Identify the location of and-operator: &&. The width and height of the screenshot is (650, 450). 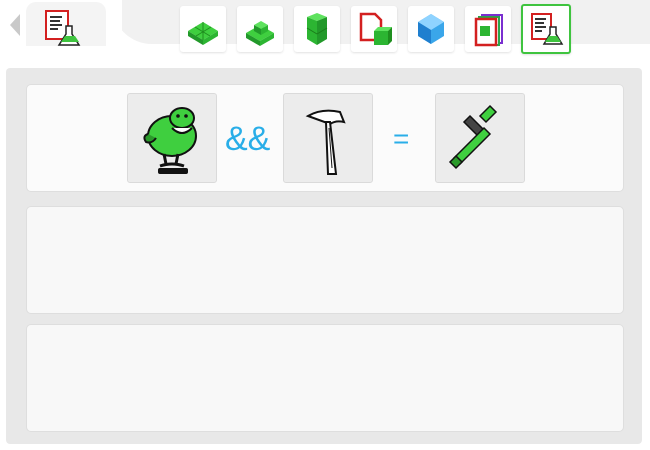
(248, 139).